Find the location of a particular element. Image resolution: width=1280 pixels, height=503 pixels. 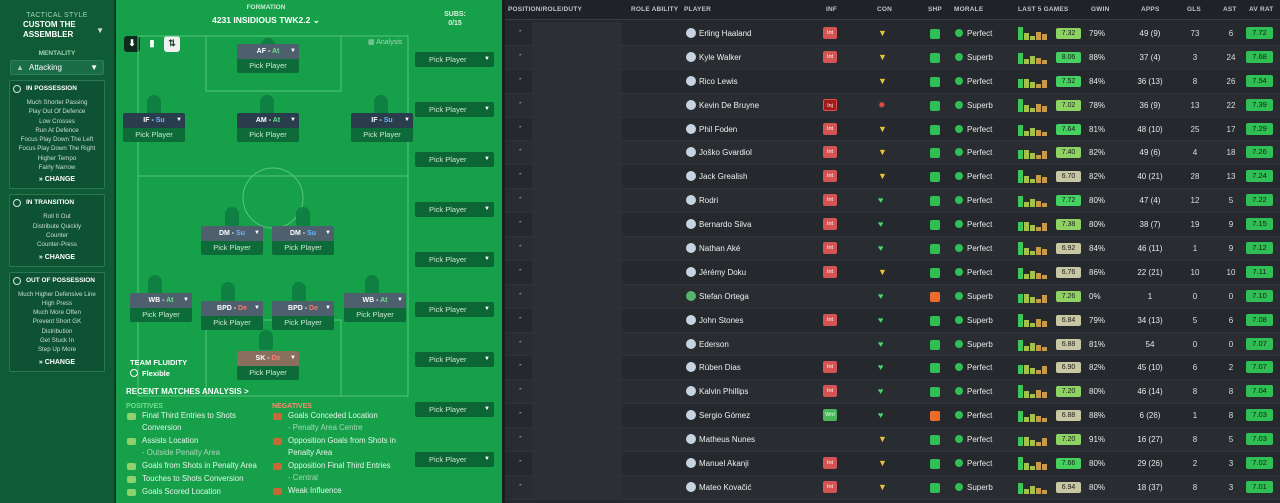

table-row: - Rodri Int ♥ Perfect 7.72 80% 47 (4) 12 5 7.22 is located at coordinates (892, 201).